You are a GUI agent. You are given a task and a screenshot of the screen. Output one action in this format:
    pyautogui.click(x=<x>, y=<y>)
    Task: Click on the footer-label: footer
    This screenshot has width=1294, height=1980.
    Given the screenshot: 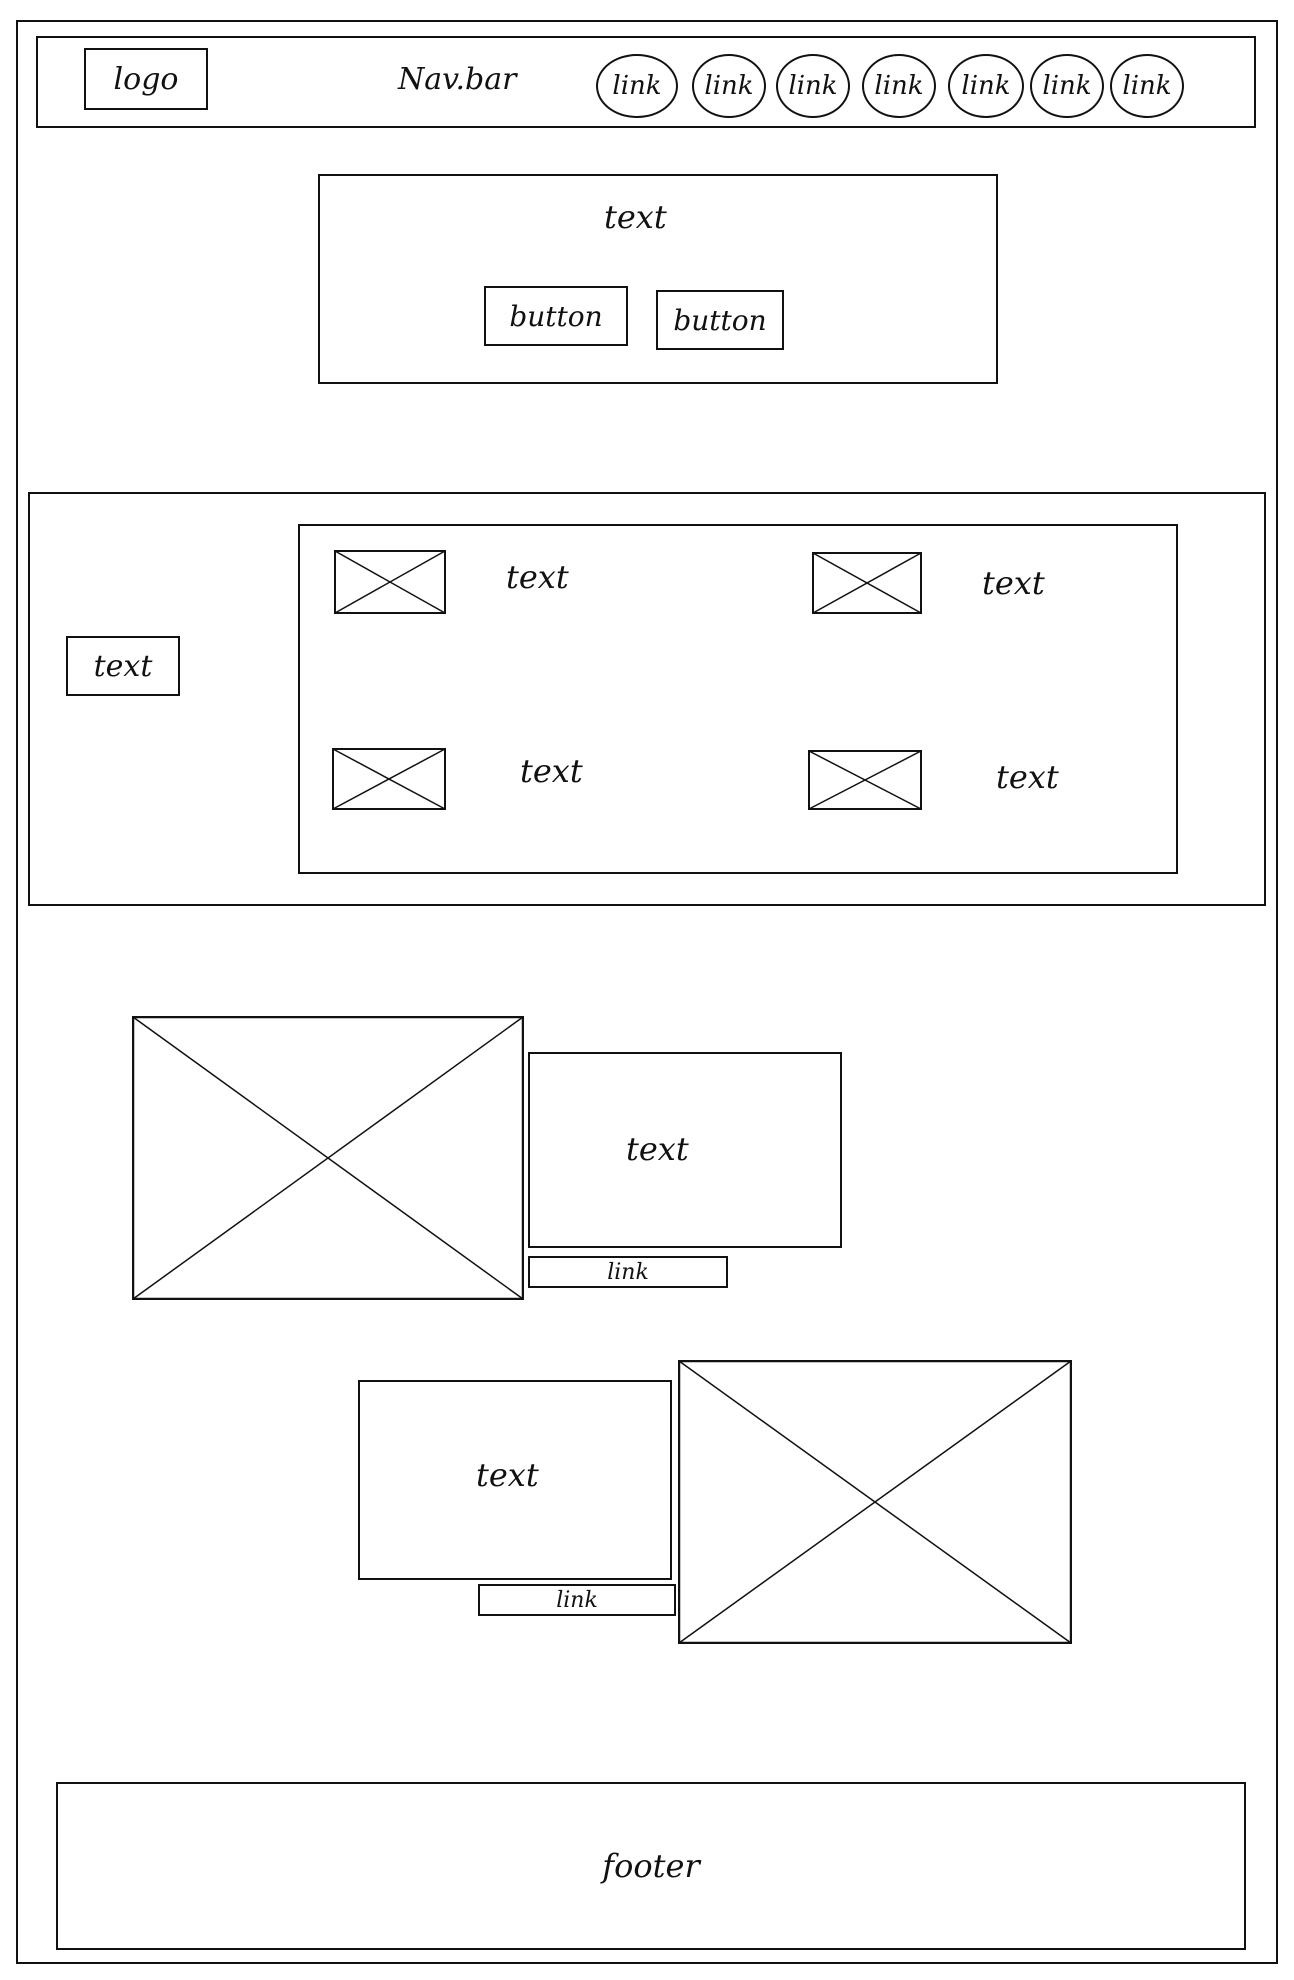 What is the action you would take?
    pyautogui.click(x=651, y=1866)
    